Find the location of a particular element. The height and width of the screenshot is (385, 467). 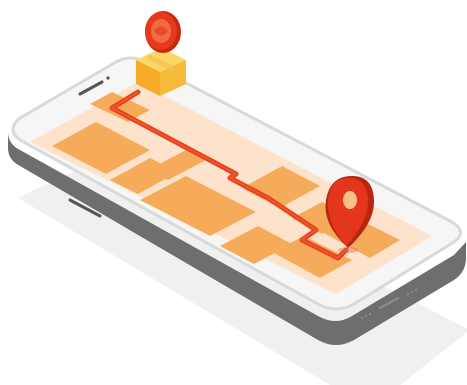

phone-camera is located at coordinates (108, 78).